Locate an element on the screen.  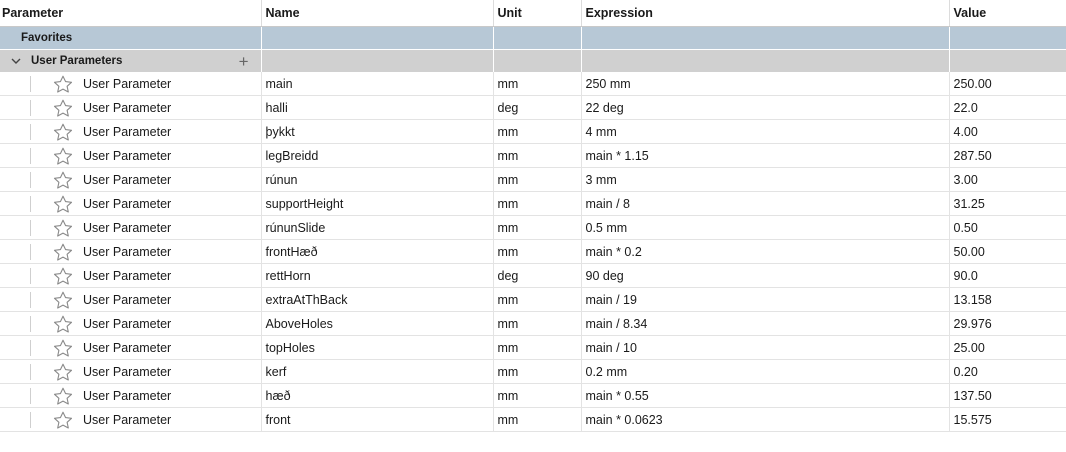
add-parameter-plus-icon: + is located at coordinates (244, 61).